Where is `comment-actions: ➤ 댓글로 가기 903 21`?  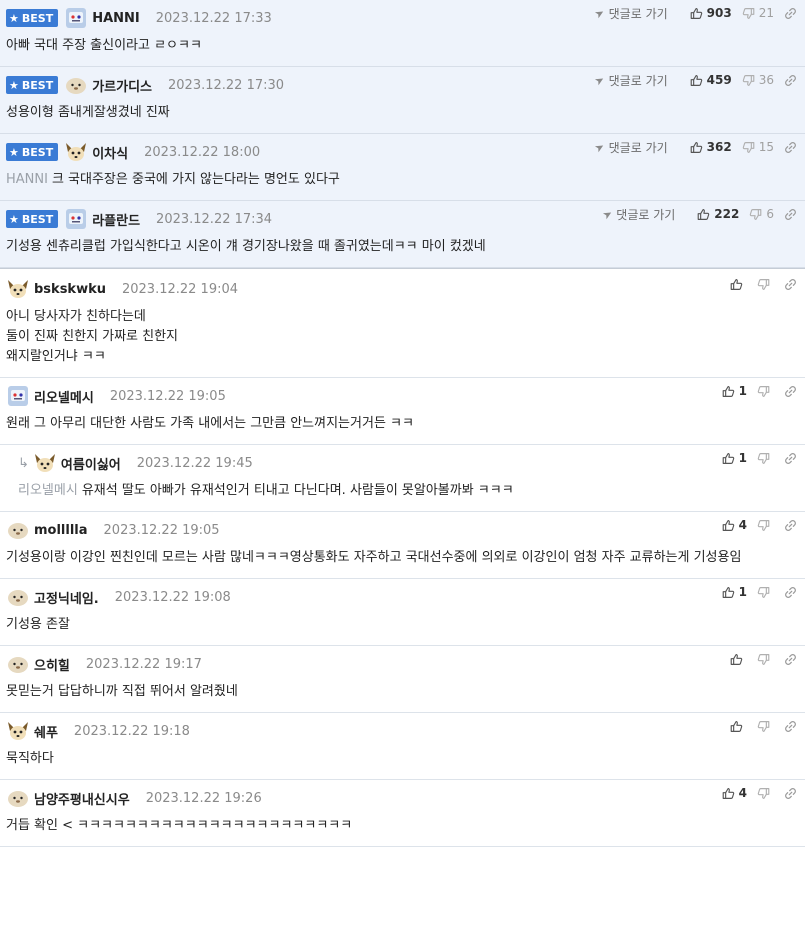 comment-actions: ➤ 댓글로 가기 903 21 is located at coordinates (695, 13).